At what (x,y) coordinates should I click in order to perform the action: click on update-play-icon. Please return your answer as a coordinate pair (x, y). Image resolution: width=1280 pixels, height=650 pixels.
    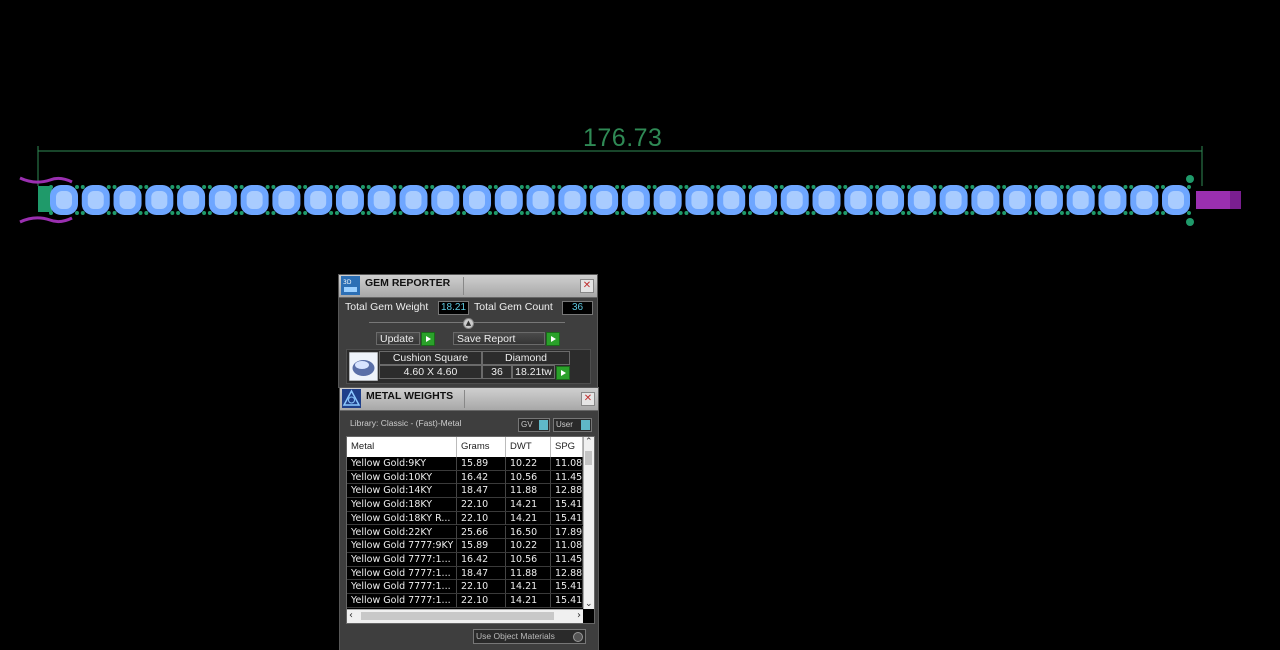
    Looking at the image, I should click on (428, 339).